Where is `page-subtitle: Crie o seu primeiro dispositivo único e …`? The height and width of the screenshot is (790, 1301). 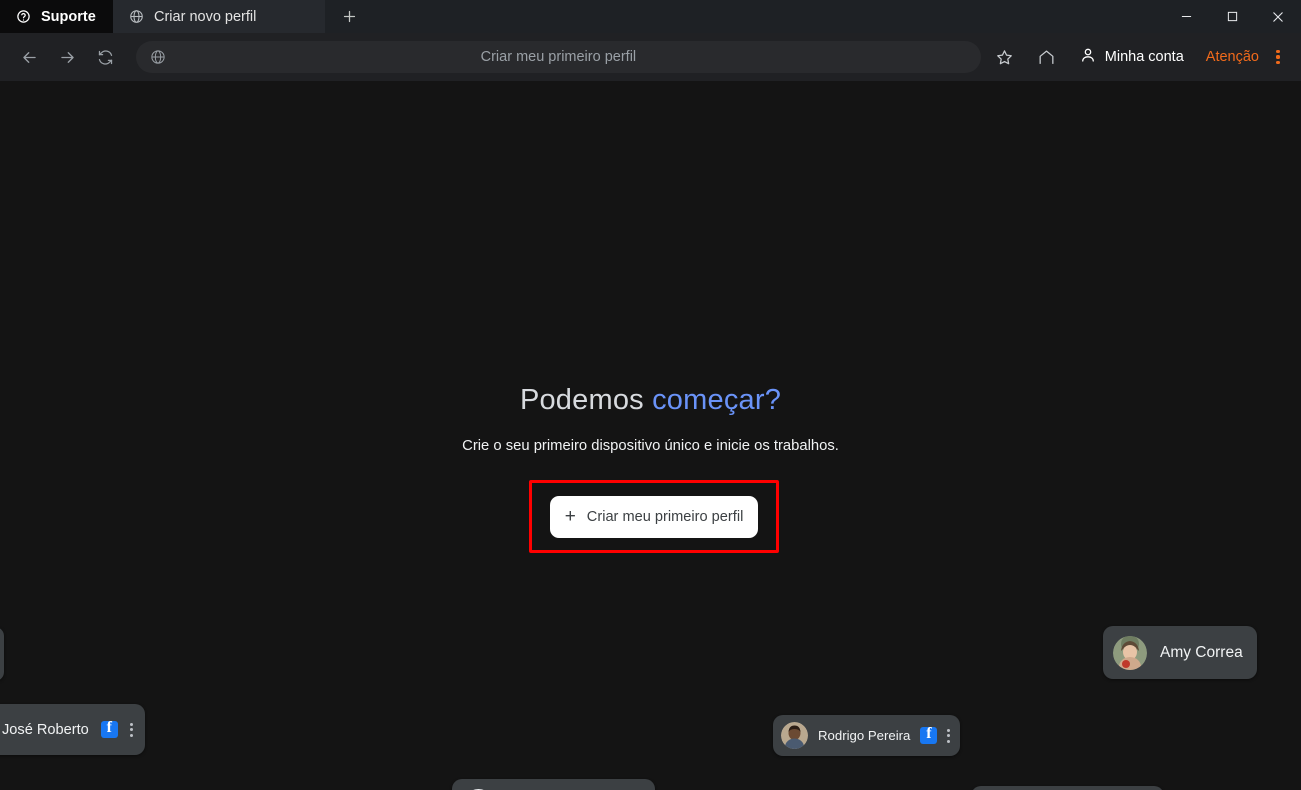
page-subtitle: Crie o seu primeiro dispositivo único e … is located at coordinates (650, 446).